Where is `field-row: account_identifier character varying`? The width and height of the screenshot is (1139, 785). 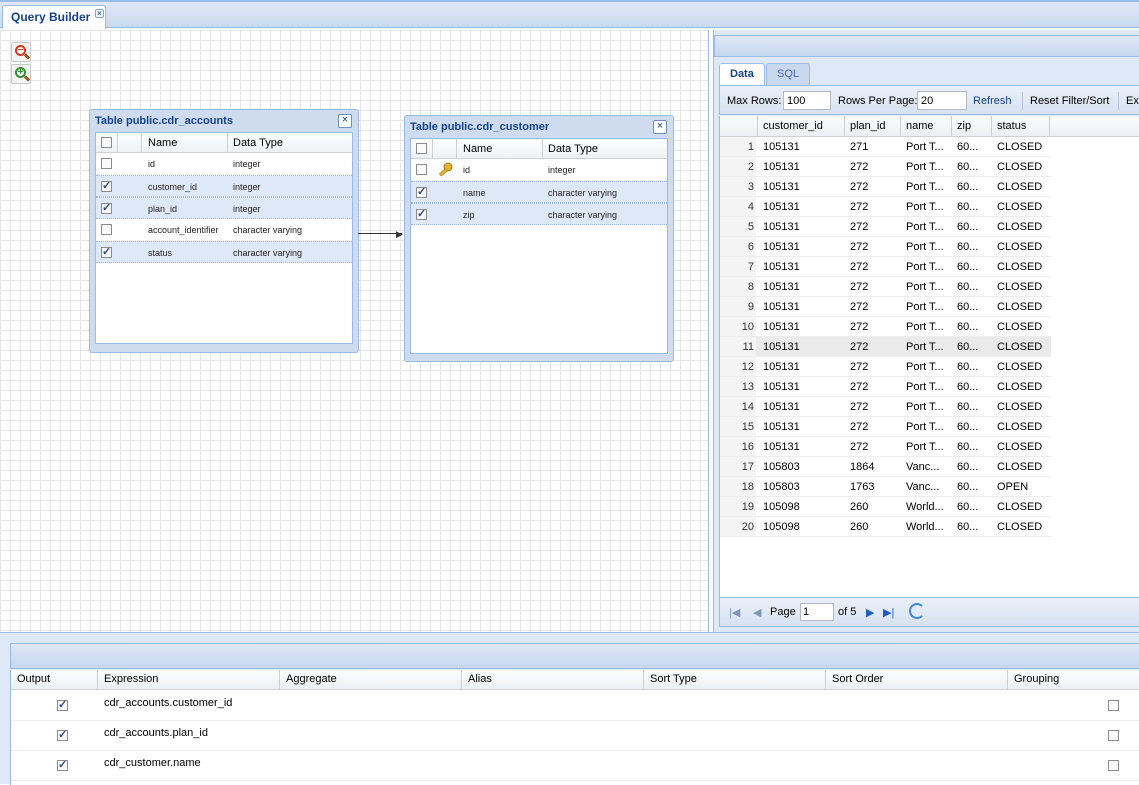
field-row: account_identifier character varying is located at coordinates (224, 230).